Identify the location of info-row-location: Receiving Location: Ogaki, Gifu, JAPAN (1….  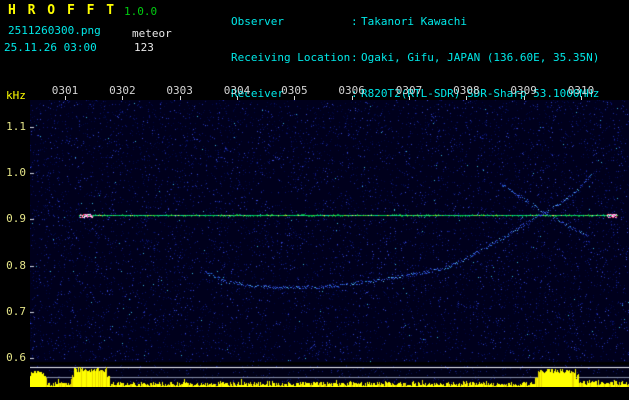
(388, 58).